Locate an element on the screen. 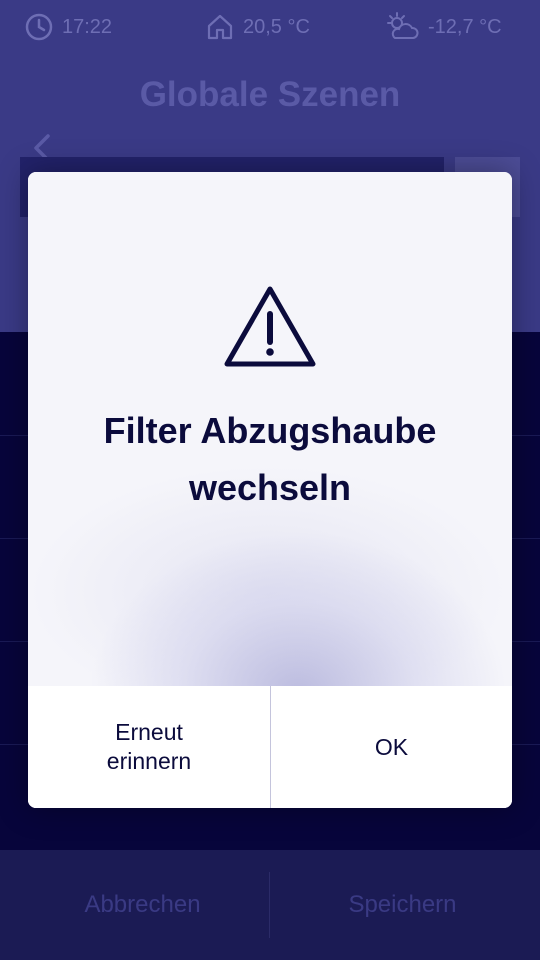  warning-triangle-icon is located at coordinates (270, 326).